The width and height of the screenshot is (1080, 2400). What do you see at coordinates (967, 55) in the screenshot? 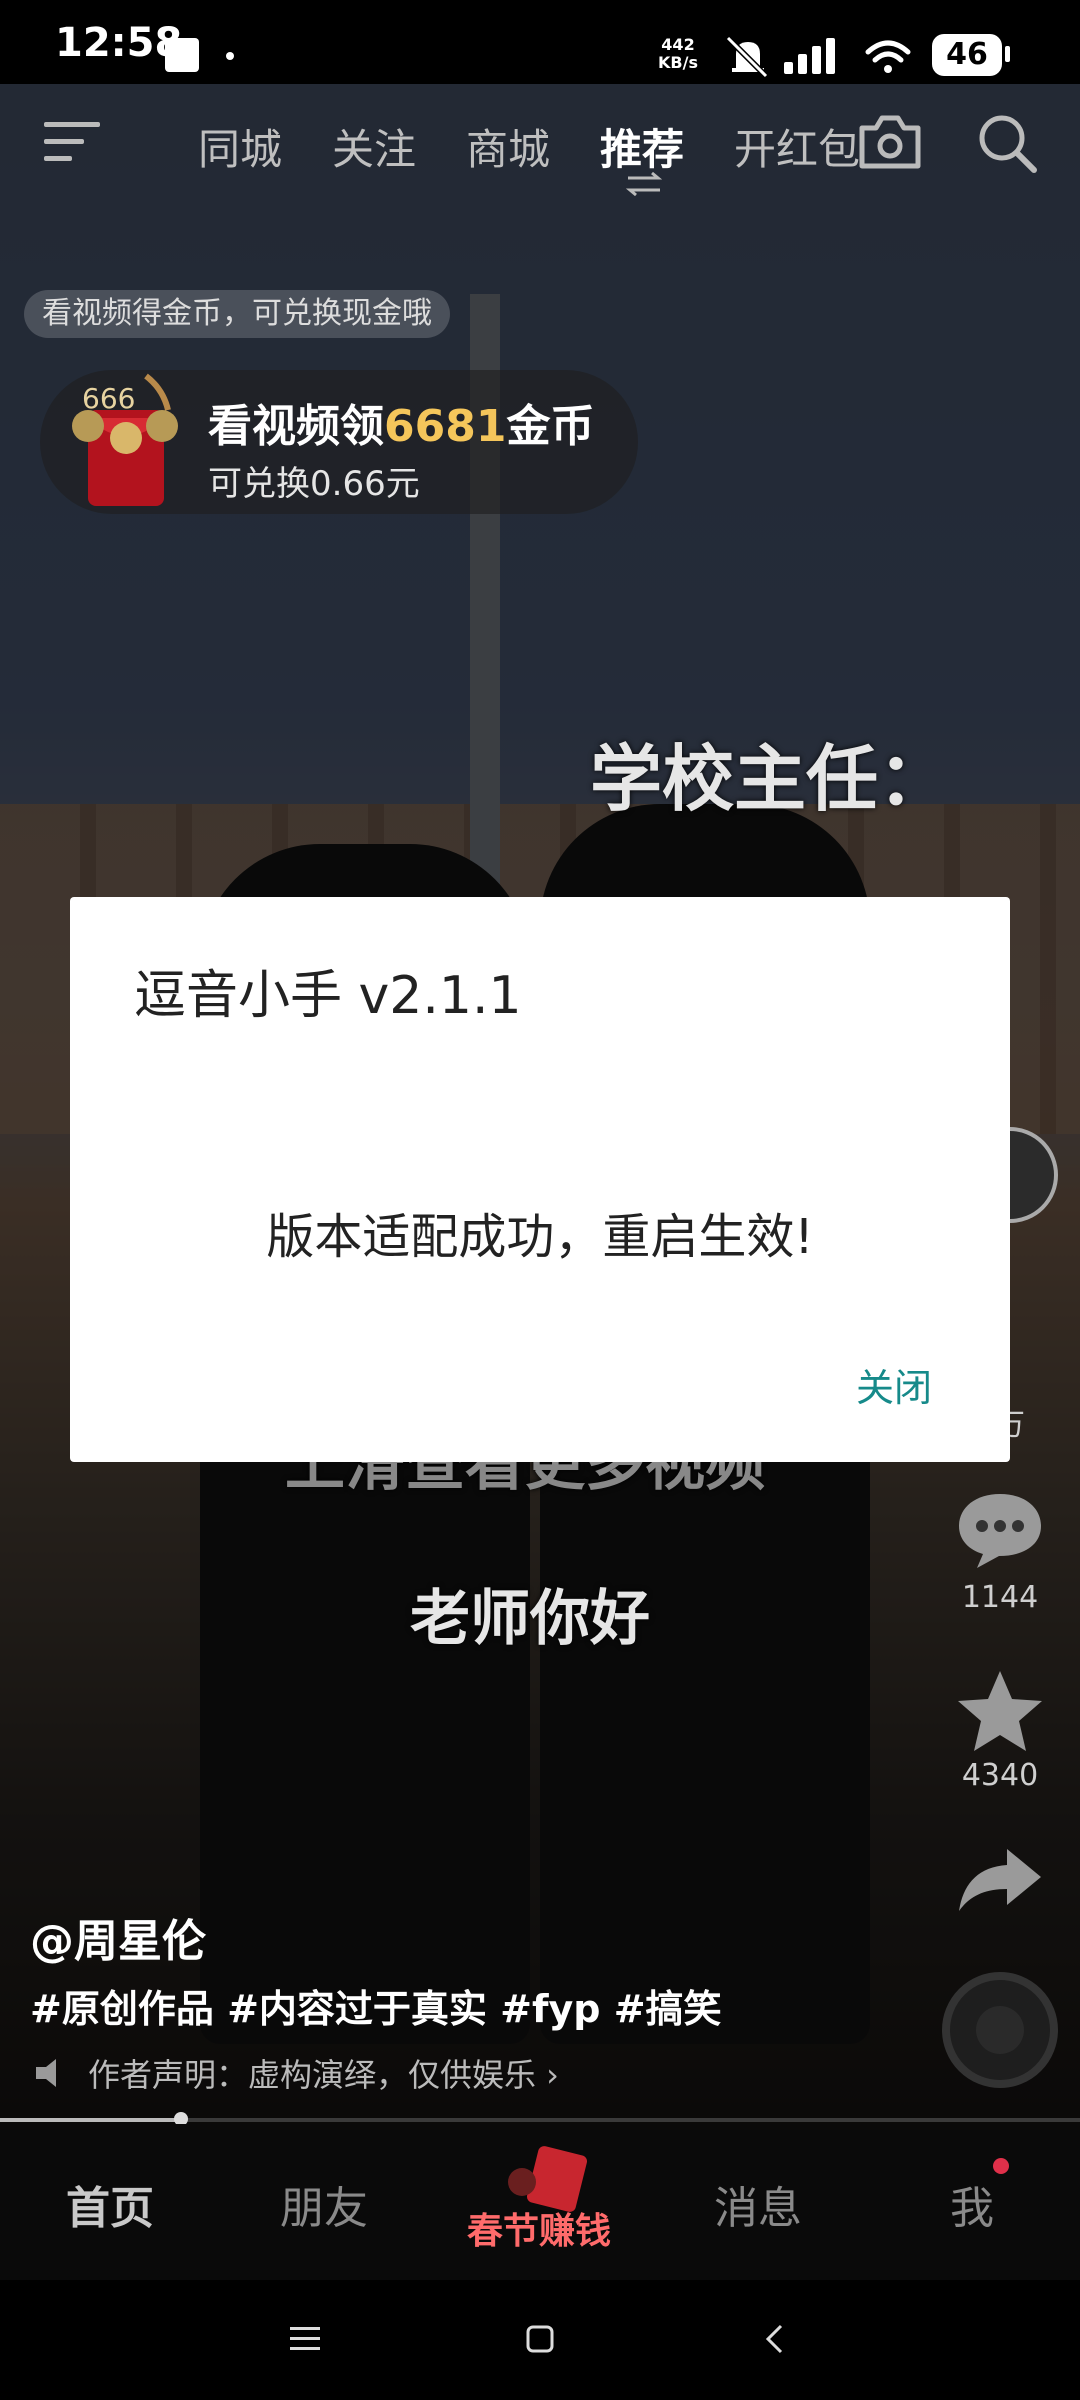
I see `battery-icon: 46` at bounding box center [967, 55].